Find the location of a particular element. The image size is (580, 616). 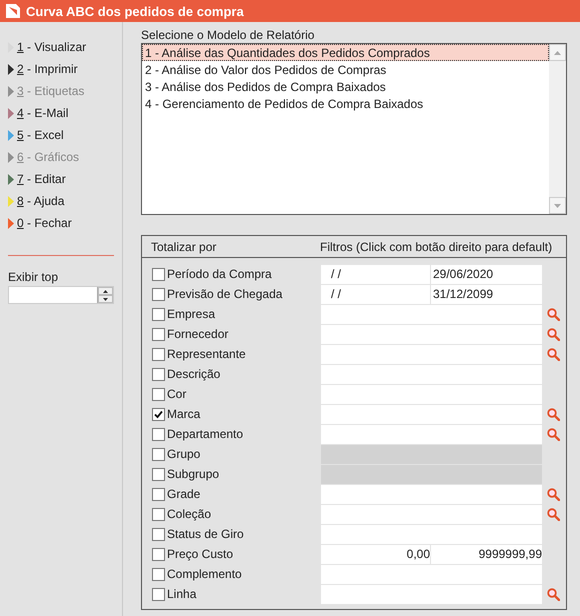

field-label: Exibir top is located at coordinates (34, 277).